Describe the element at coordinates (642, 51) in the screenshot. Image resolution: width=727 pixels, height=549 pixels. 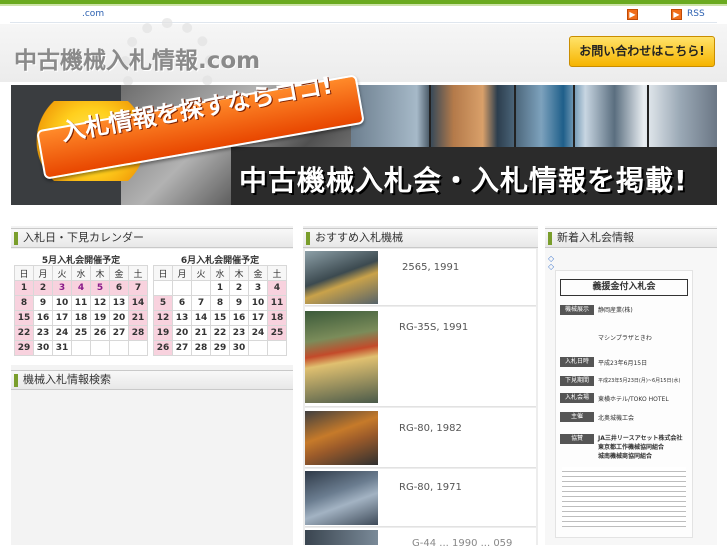
I see `contact-button: お問い合わせはこちら!` at that location.